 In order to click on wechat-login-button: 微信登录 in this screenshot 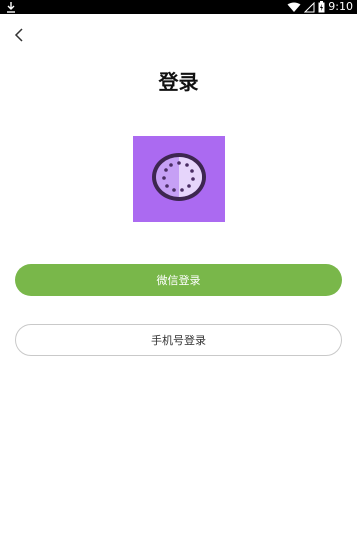, I will do `click(178, 280)`.